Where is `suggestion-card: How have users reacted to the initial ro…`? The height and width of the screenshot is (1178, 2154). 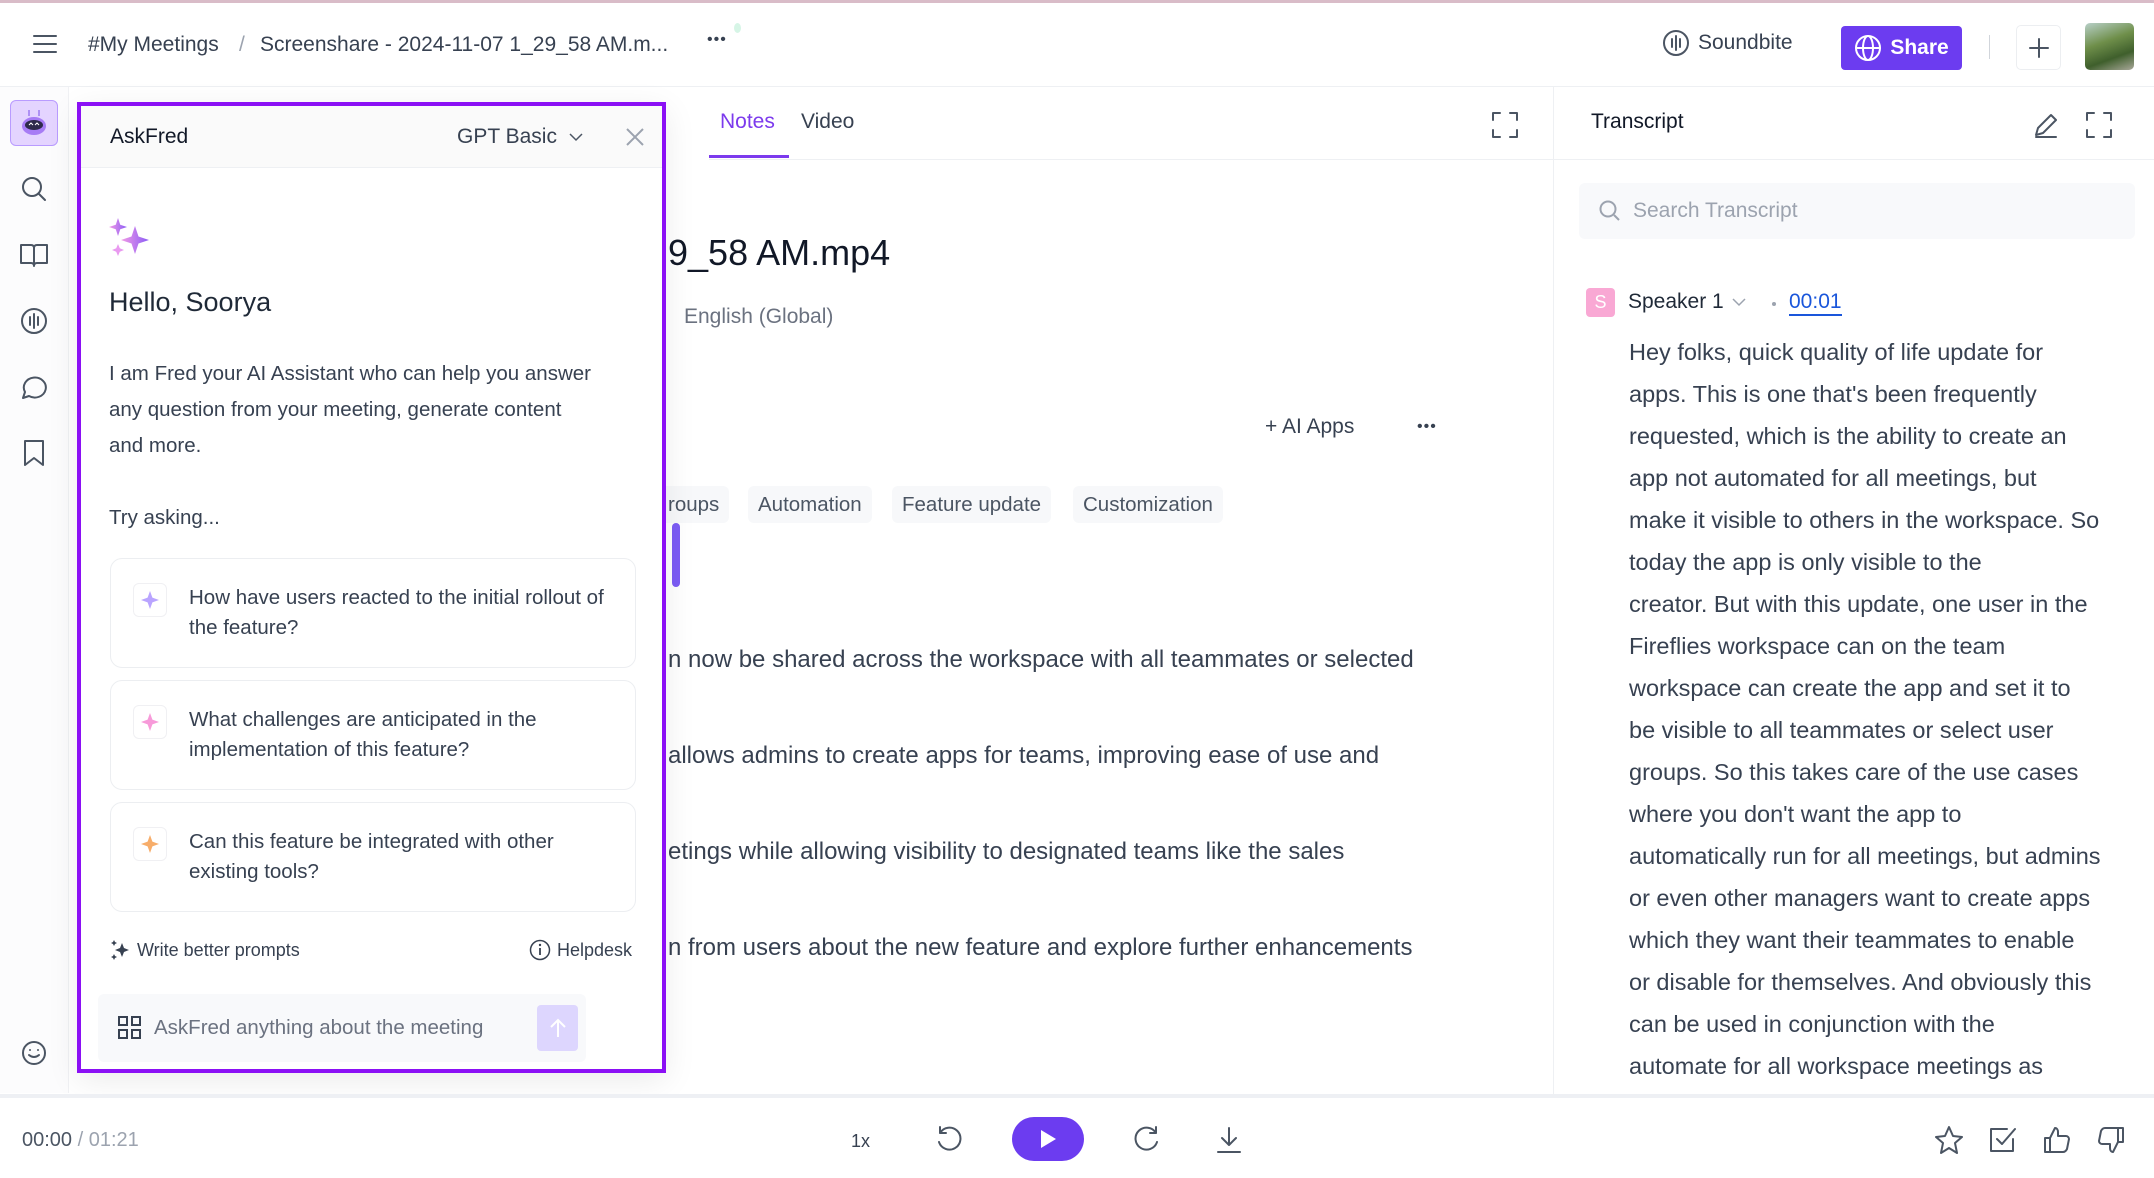
suggestion-card: How have users reacted to the initial ro… is located at coordinates (373, 613).